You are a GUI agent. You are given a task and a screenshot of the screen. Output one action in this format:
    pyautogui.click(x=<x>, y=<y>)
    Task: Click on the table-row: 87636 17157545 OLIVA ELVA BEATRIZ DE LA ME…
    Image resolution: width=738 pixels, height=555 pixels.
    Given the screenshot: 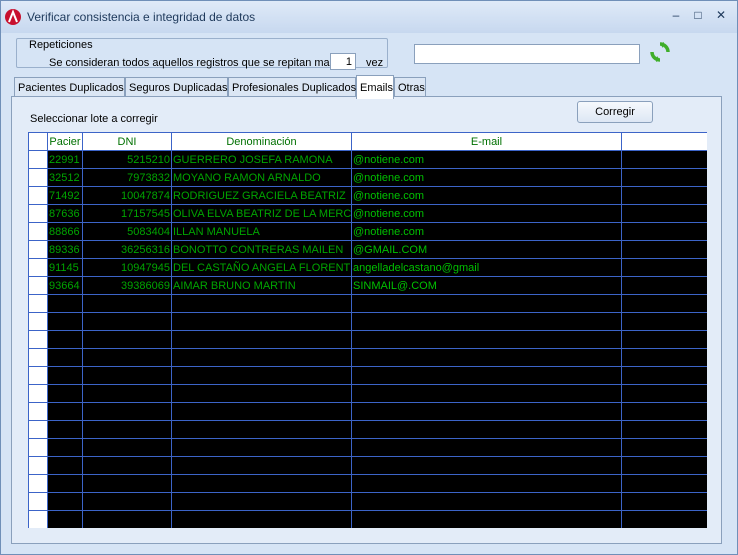 What is the action you would take?
    pyautogui.click(x=367, y=213)
    